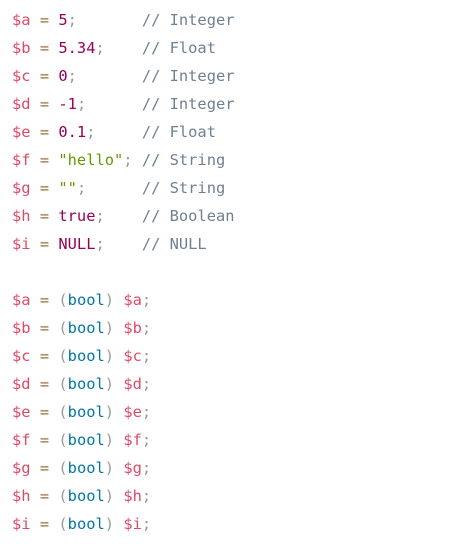 Image resolution: width=450 pixels, height=551 pixels. What do you see at coordinates (77, 244) in the screenshot?
I see `token-constant: NULL` at bounding box center [77, 244].